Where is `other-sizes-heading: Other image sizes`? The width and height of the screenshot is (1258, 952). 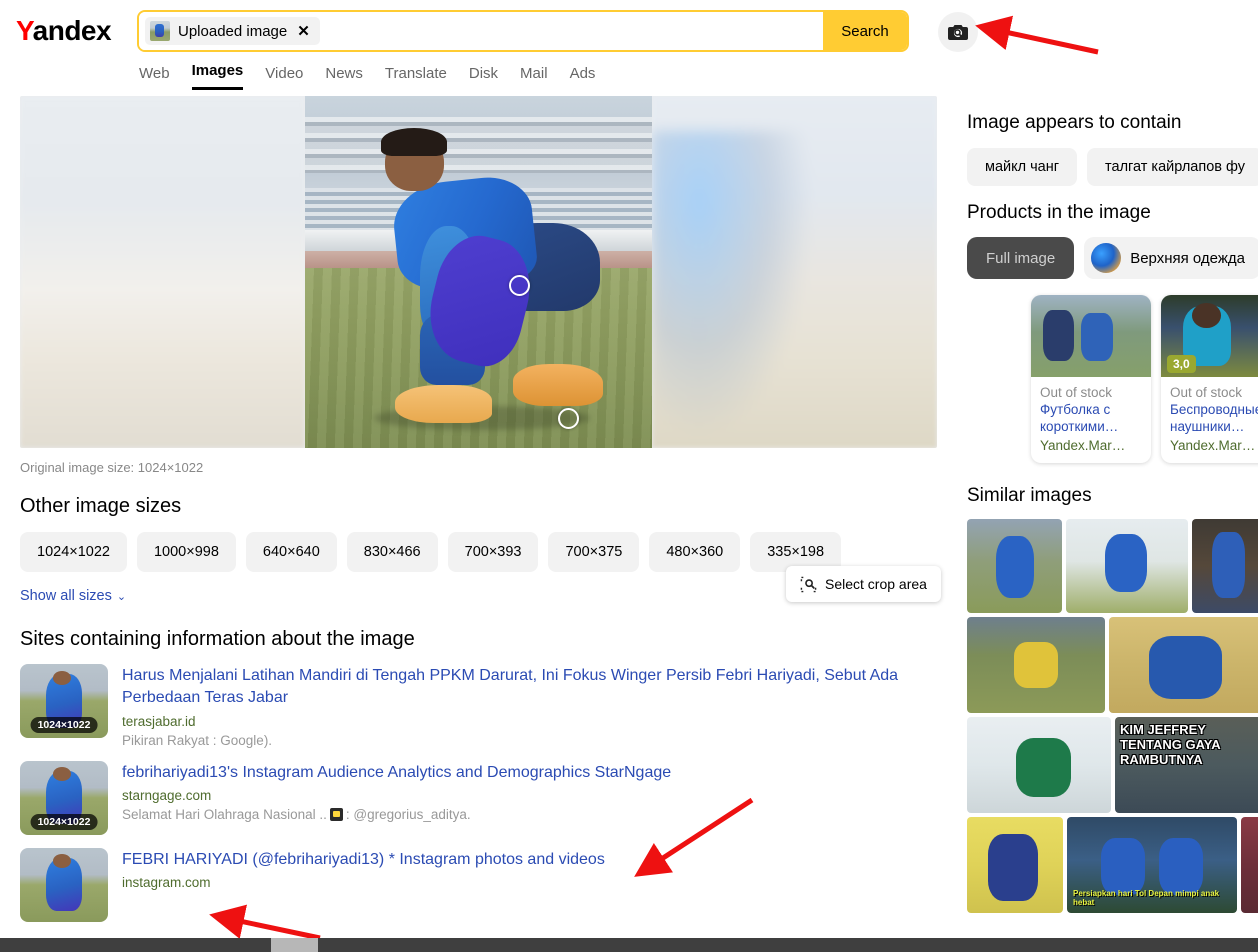 other-sizes-heading: Other image sizes is located at coordinates (101, 506).